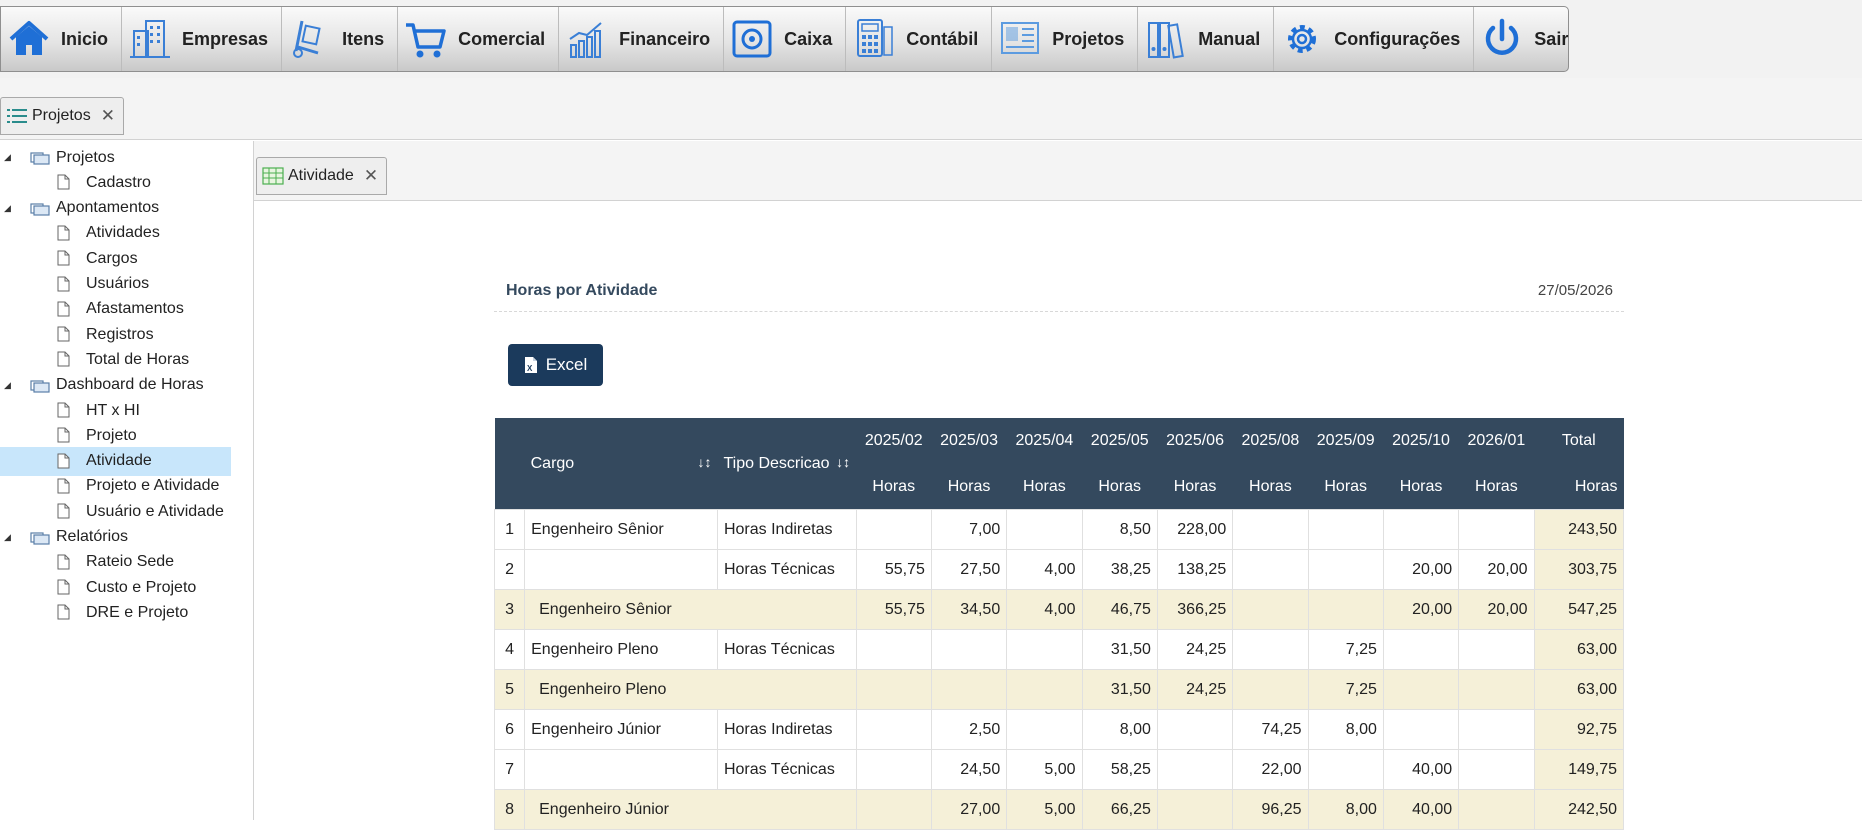 The height and width of the screenshot is (830, 1862). What do you see at coordinates (1195, 441) in the screenshot?
I see `column-header-month: 2025/06` at bounding box center [1195, 441].